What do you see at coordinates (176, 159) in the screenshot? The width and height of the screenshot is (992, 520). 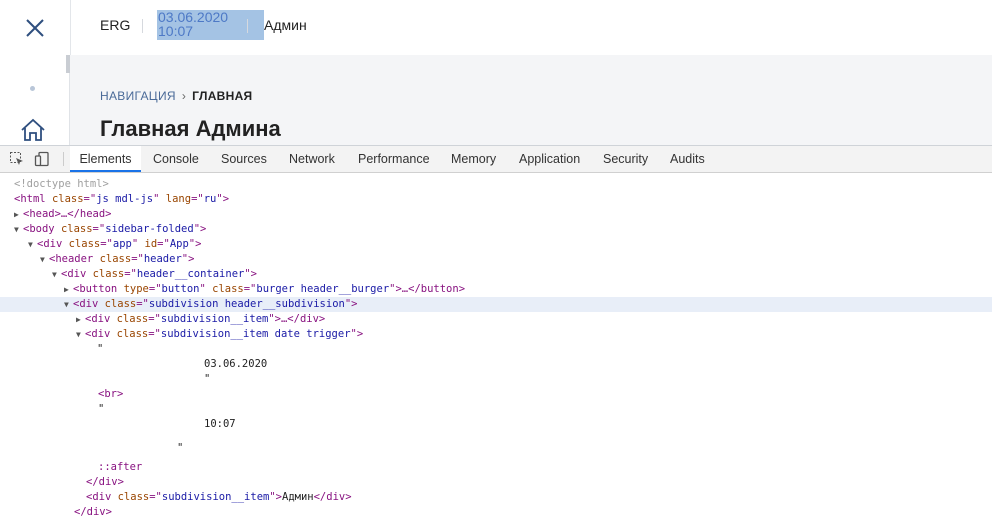 I see `tab-console: Console` at bounding box center [176, 159].